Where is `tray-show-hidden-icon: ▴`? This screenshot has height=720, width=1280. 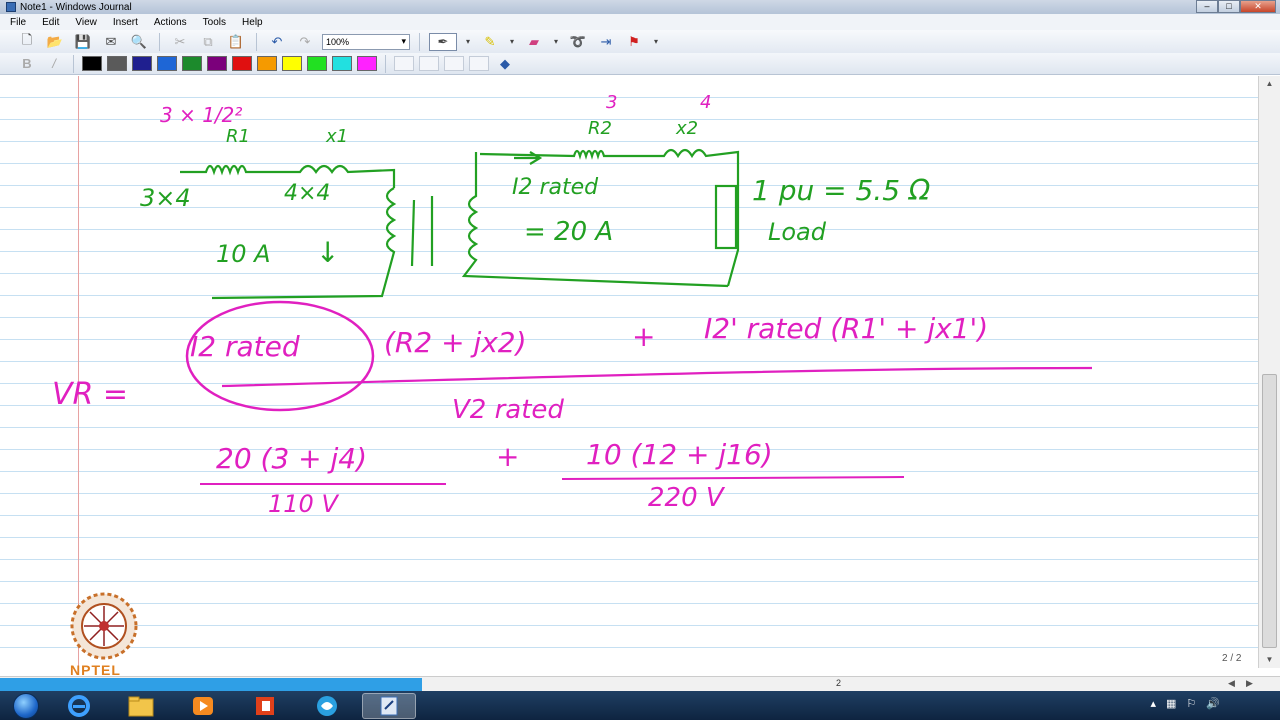 tray-show-hidden-icon: ▴ is located at coordinates (1153, 703).